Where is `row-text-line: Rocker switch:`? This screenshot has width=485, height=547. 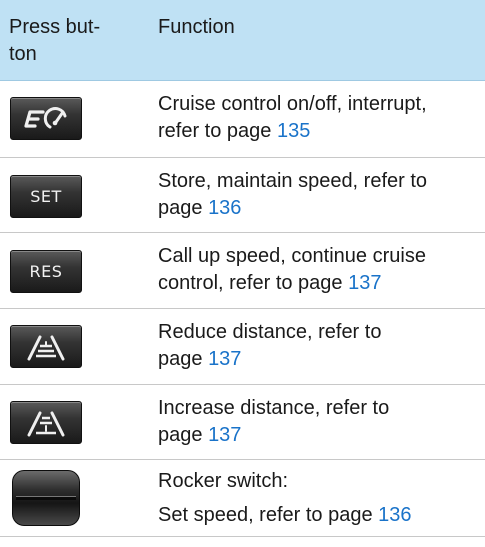 row-text-line: Rocker switch: is located at coordinates (223, 481).